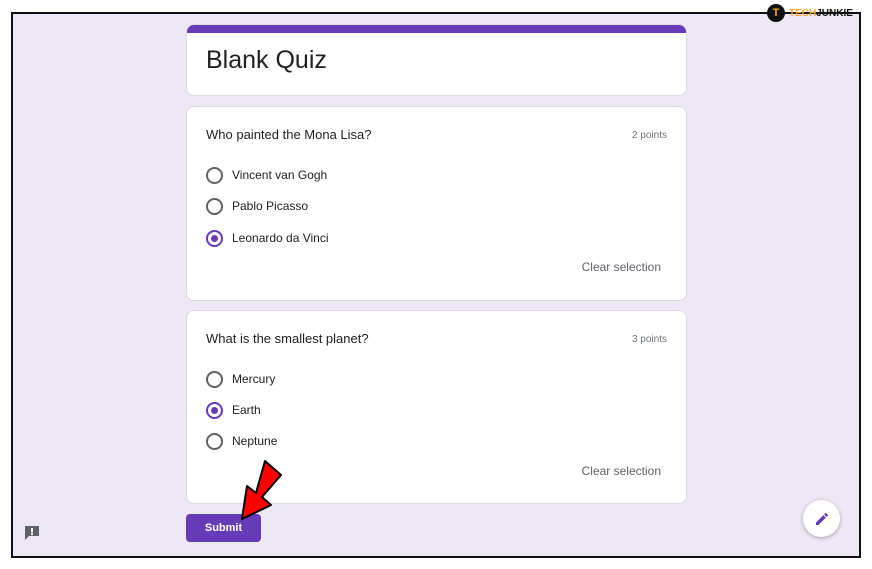  I want to click on option-label: Pablo Picasso, so click(270, 206).